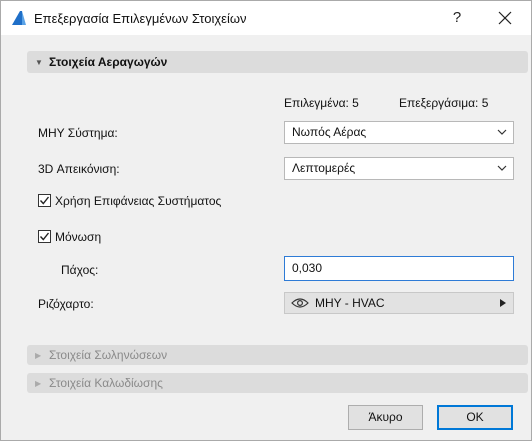 This screenshot has width=532, height=441. I want to click on mep-system-label: ΜΗΥ Σύστημα:, so click(78, 133).